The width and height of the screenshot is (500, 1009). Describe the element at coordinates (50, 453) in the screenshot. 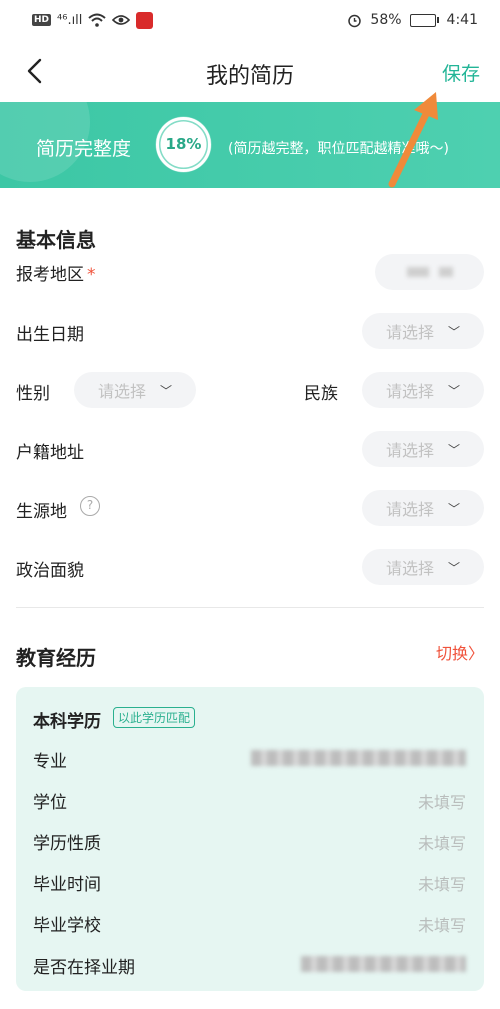

I see `domicile-label: 户籍地址` at that location.